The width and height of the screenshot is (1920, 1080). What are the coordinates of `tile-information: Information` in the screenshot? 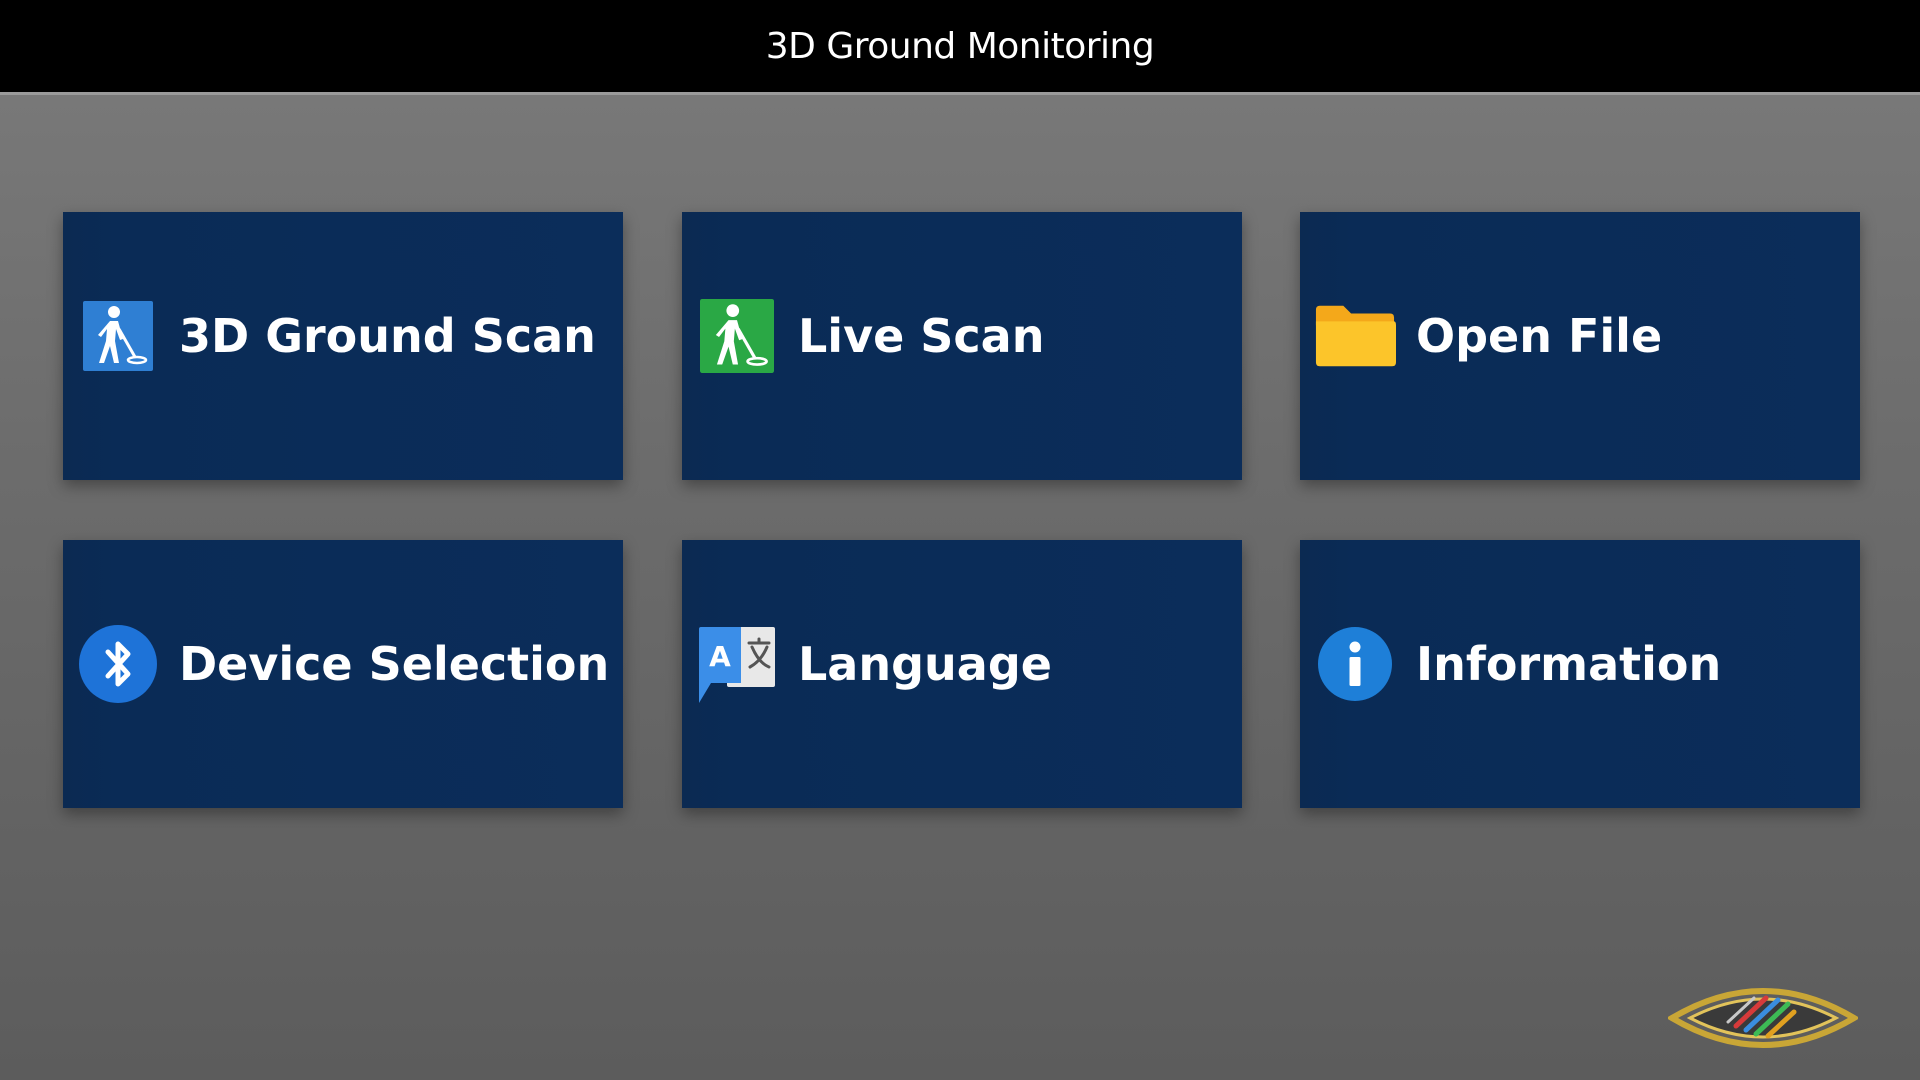 It's located at (1580, 674).